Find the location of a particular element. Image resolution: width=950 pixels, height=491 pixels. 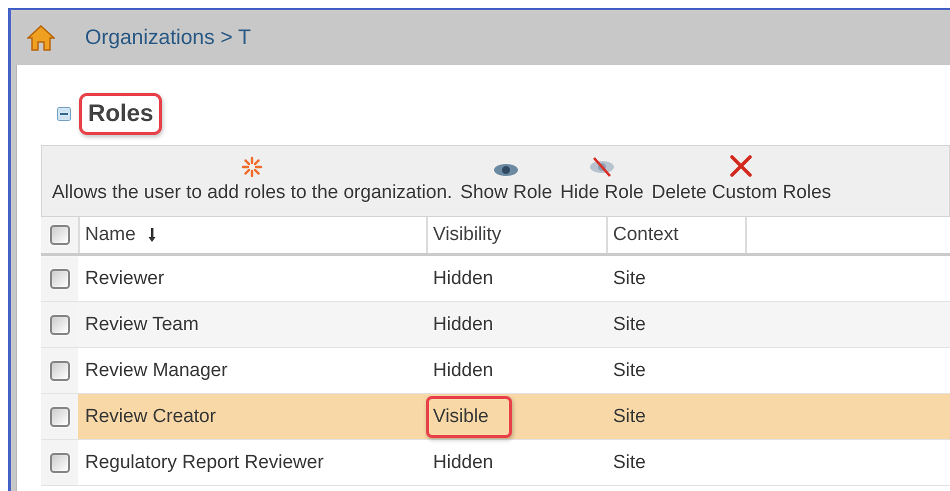

close-icon is located at coordinates (741, 166).